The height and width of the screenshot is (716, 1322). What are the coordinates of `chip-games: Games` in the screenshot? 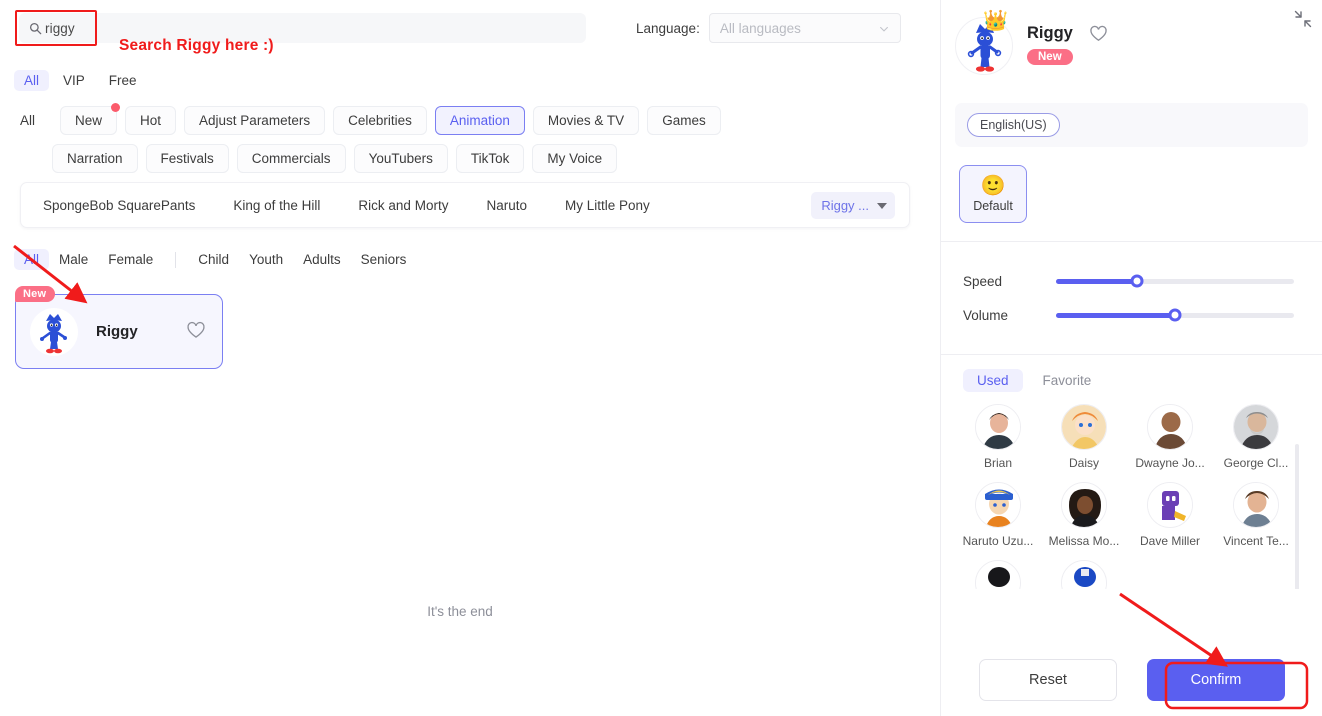 It's located at (684, 120).